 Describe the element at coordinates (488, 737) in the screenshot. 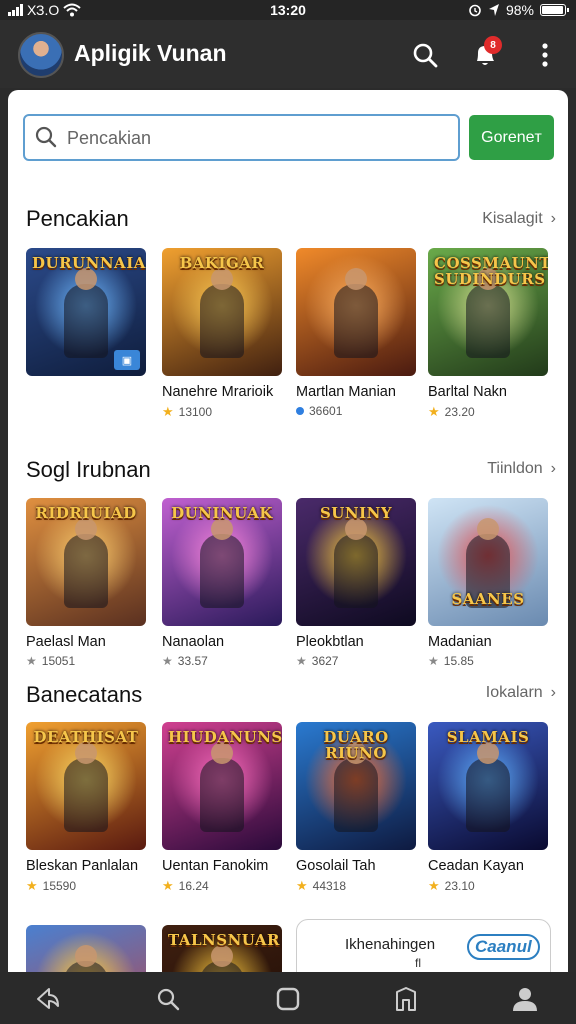

I see `cover-title: SLAMAIS` at that location.